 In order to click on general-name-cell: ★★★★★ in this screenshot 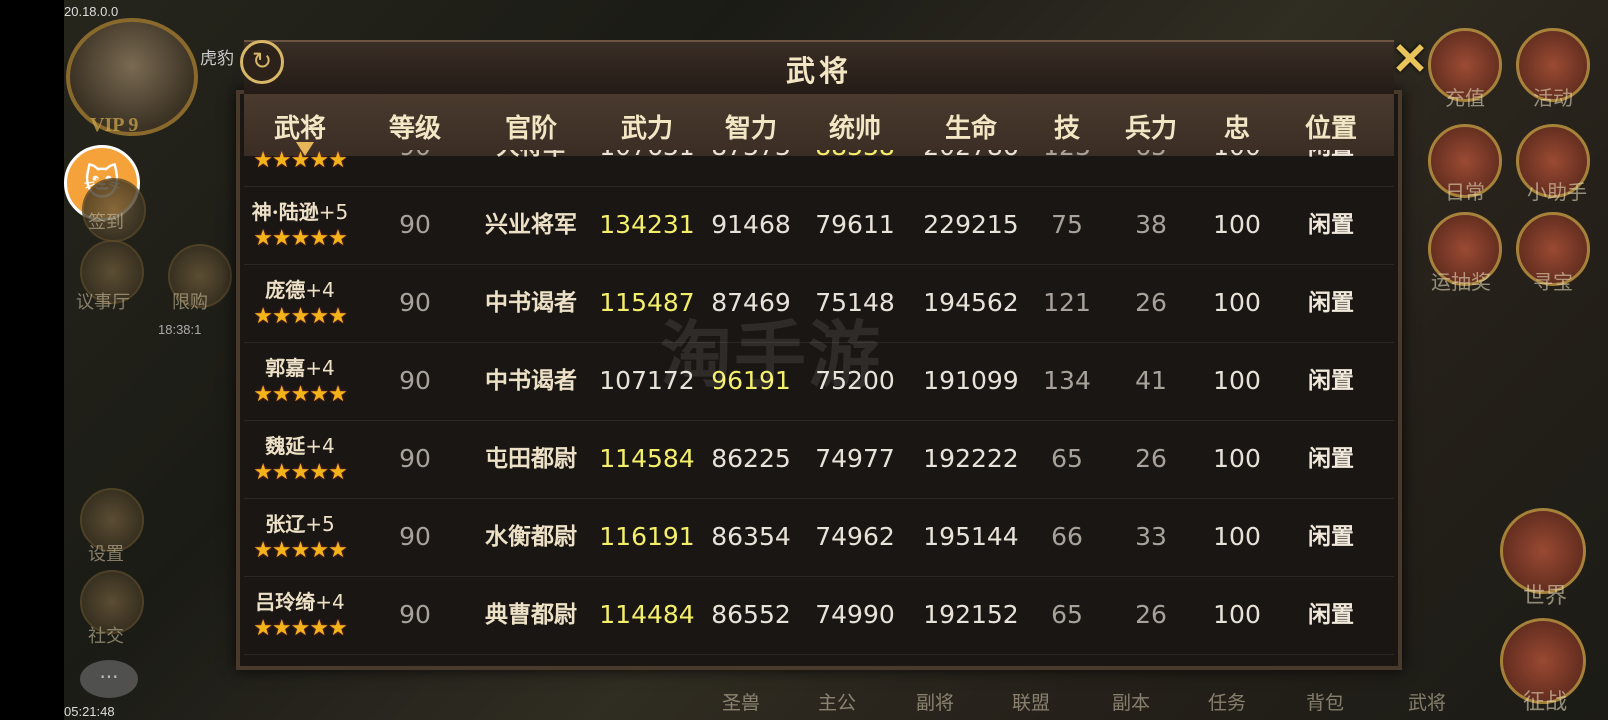, I will do `click(307, 162)`.